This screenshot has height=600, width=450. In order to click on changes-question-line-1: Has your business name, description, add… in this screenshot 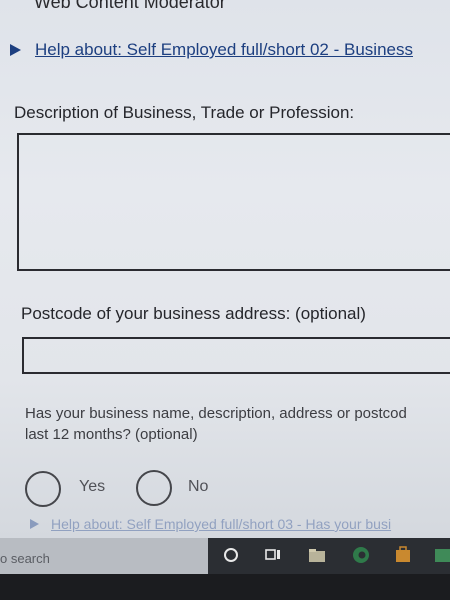, I will do `click(216, 413)`.